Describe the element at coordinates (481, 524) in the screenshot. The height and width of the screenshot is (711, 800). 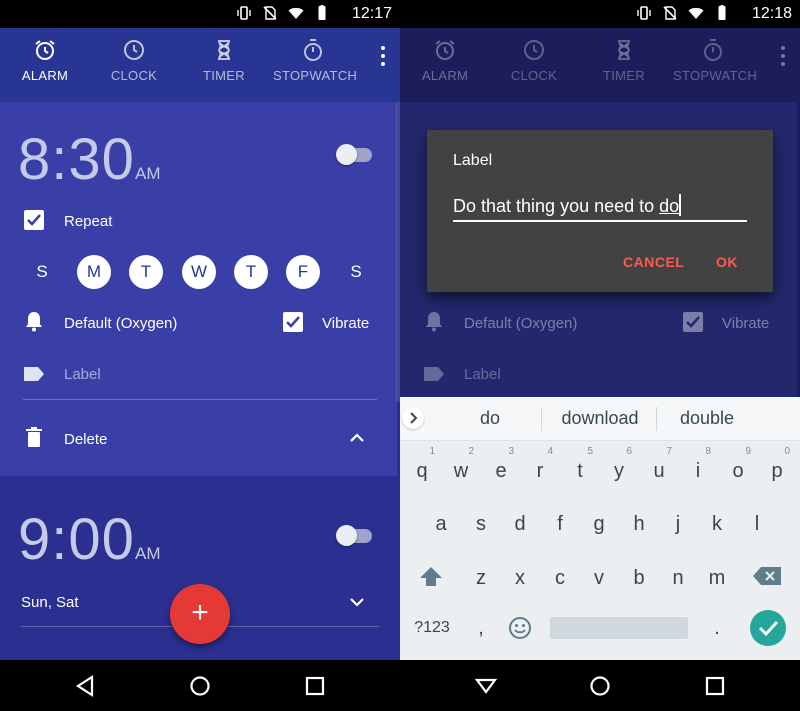
I see `key-s: s` at that location.